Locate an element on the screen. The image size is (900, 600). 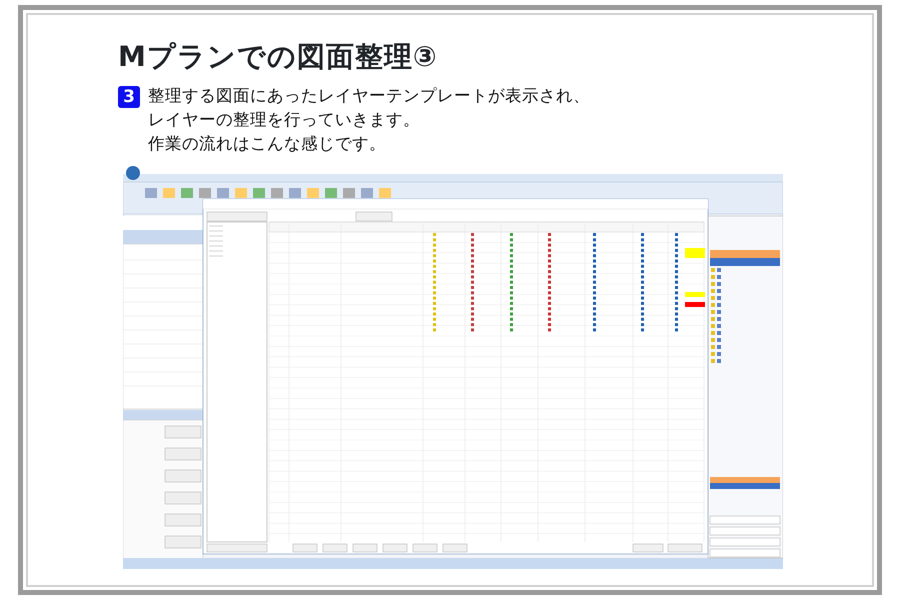
step-number: 3 is located at coordinates (129, 97).